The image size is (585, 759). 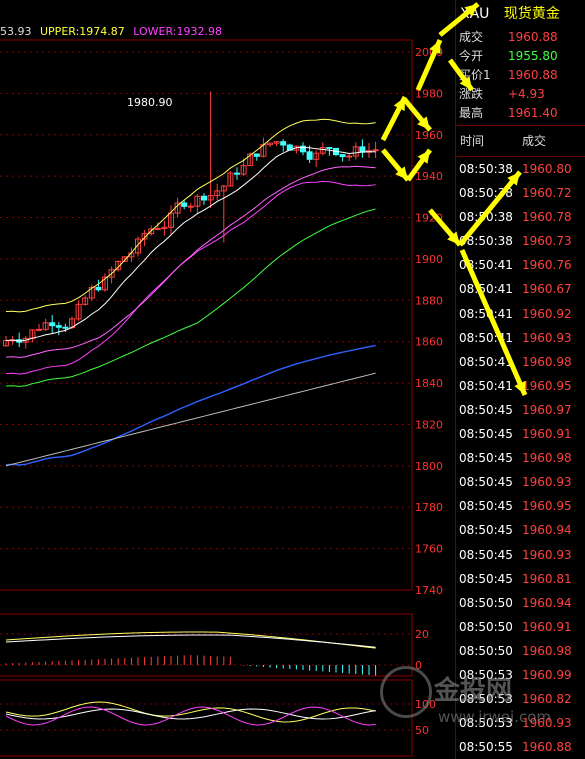 What do you see at coordinates (429, 342) in the screenshot?
I see `price-axis-label: 1860` at bounding box center [429, 342].